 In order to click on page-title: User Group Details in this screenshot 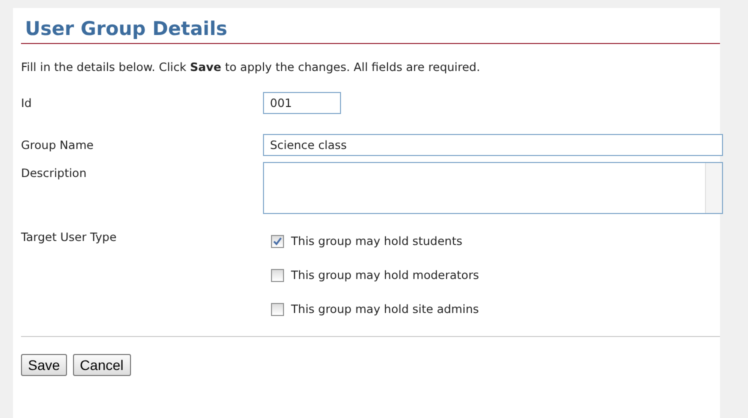, I will do `click(370, 26)`.